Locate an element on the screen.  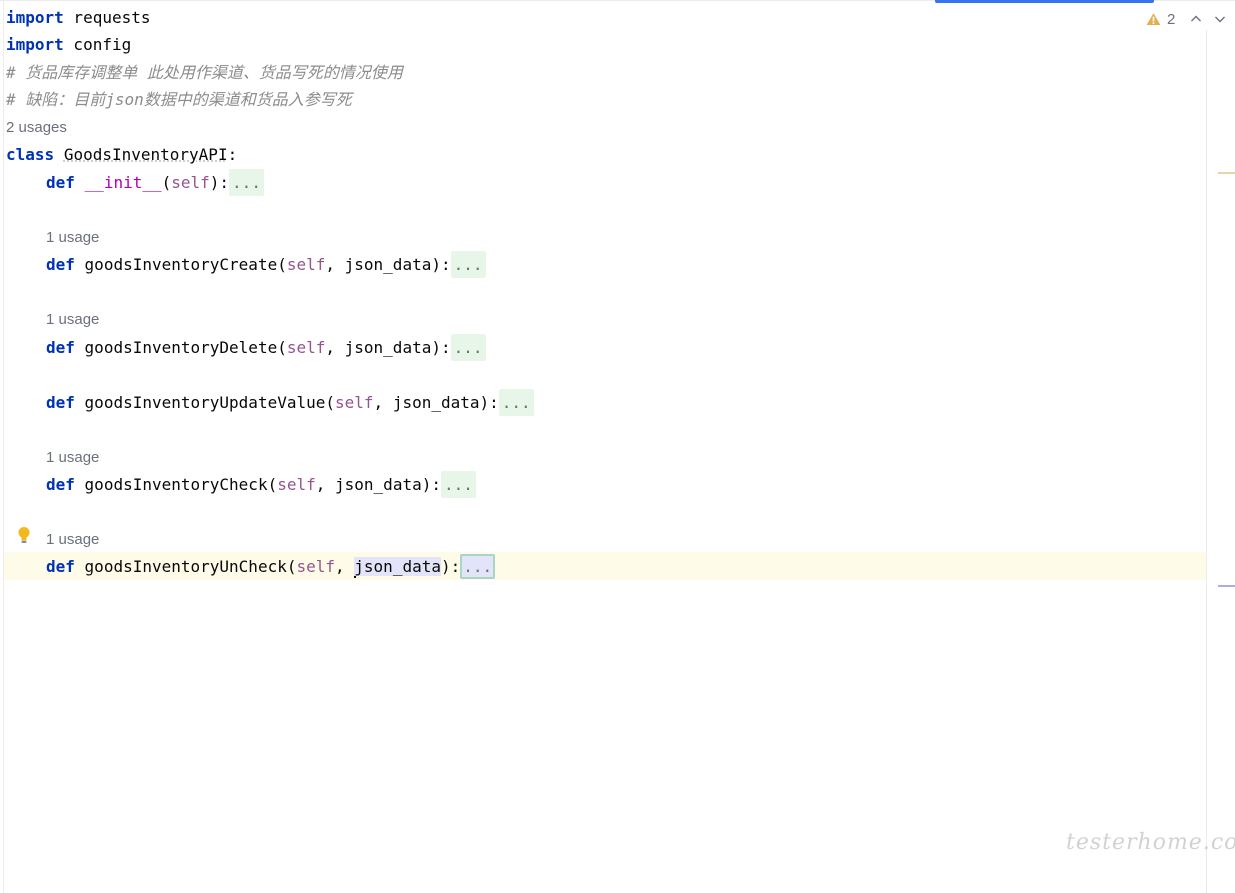
method-name: goodsInventoryDelete is located at coordinates (181, 347).